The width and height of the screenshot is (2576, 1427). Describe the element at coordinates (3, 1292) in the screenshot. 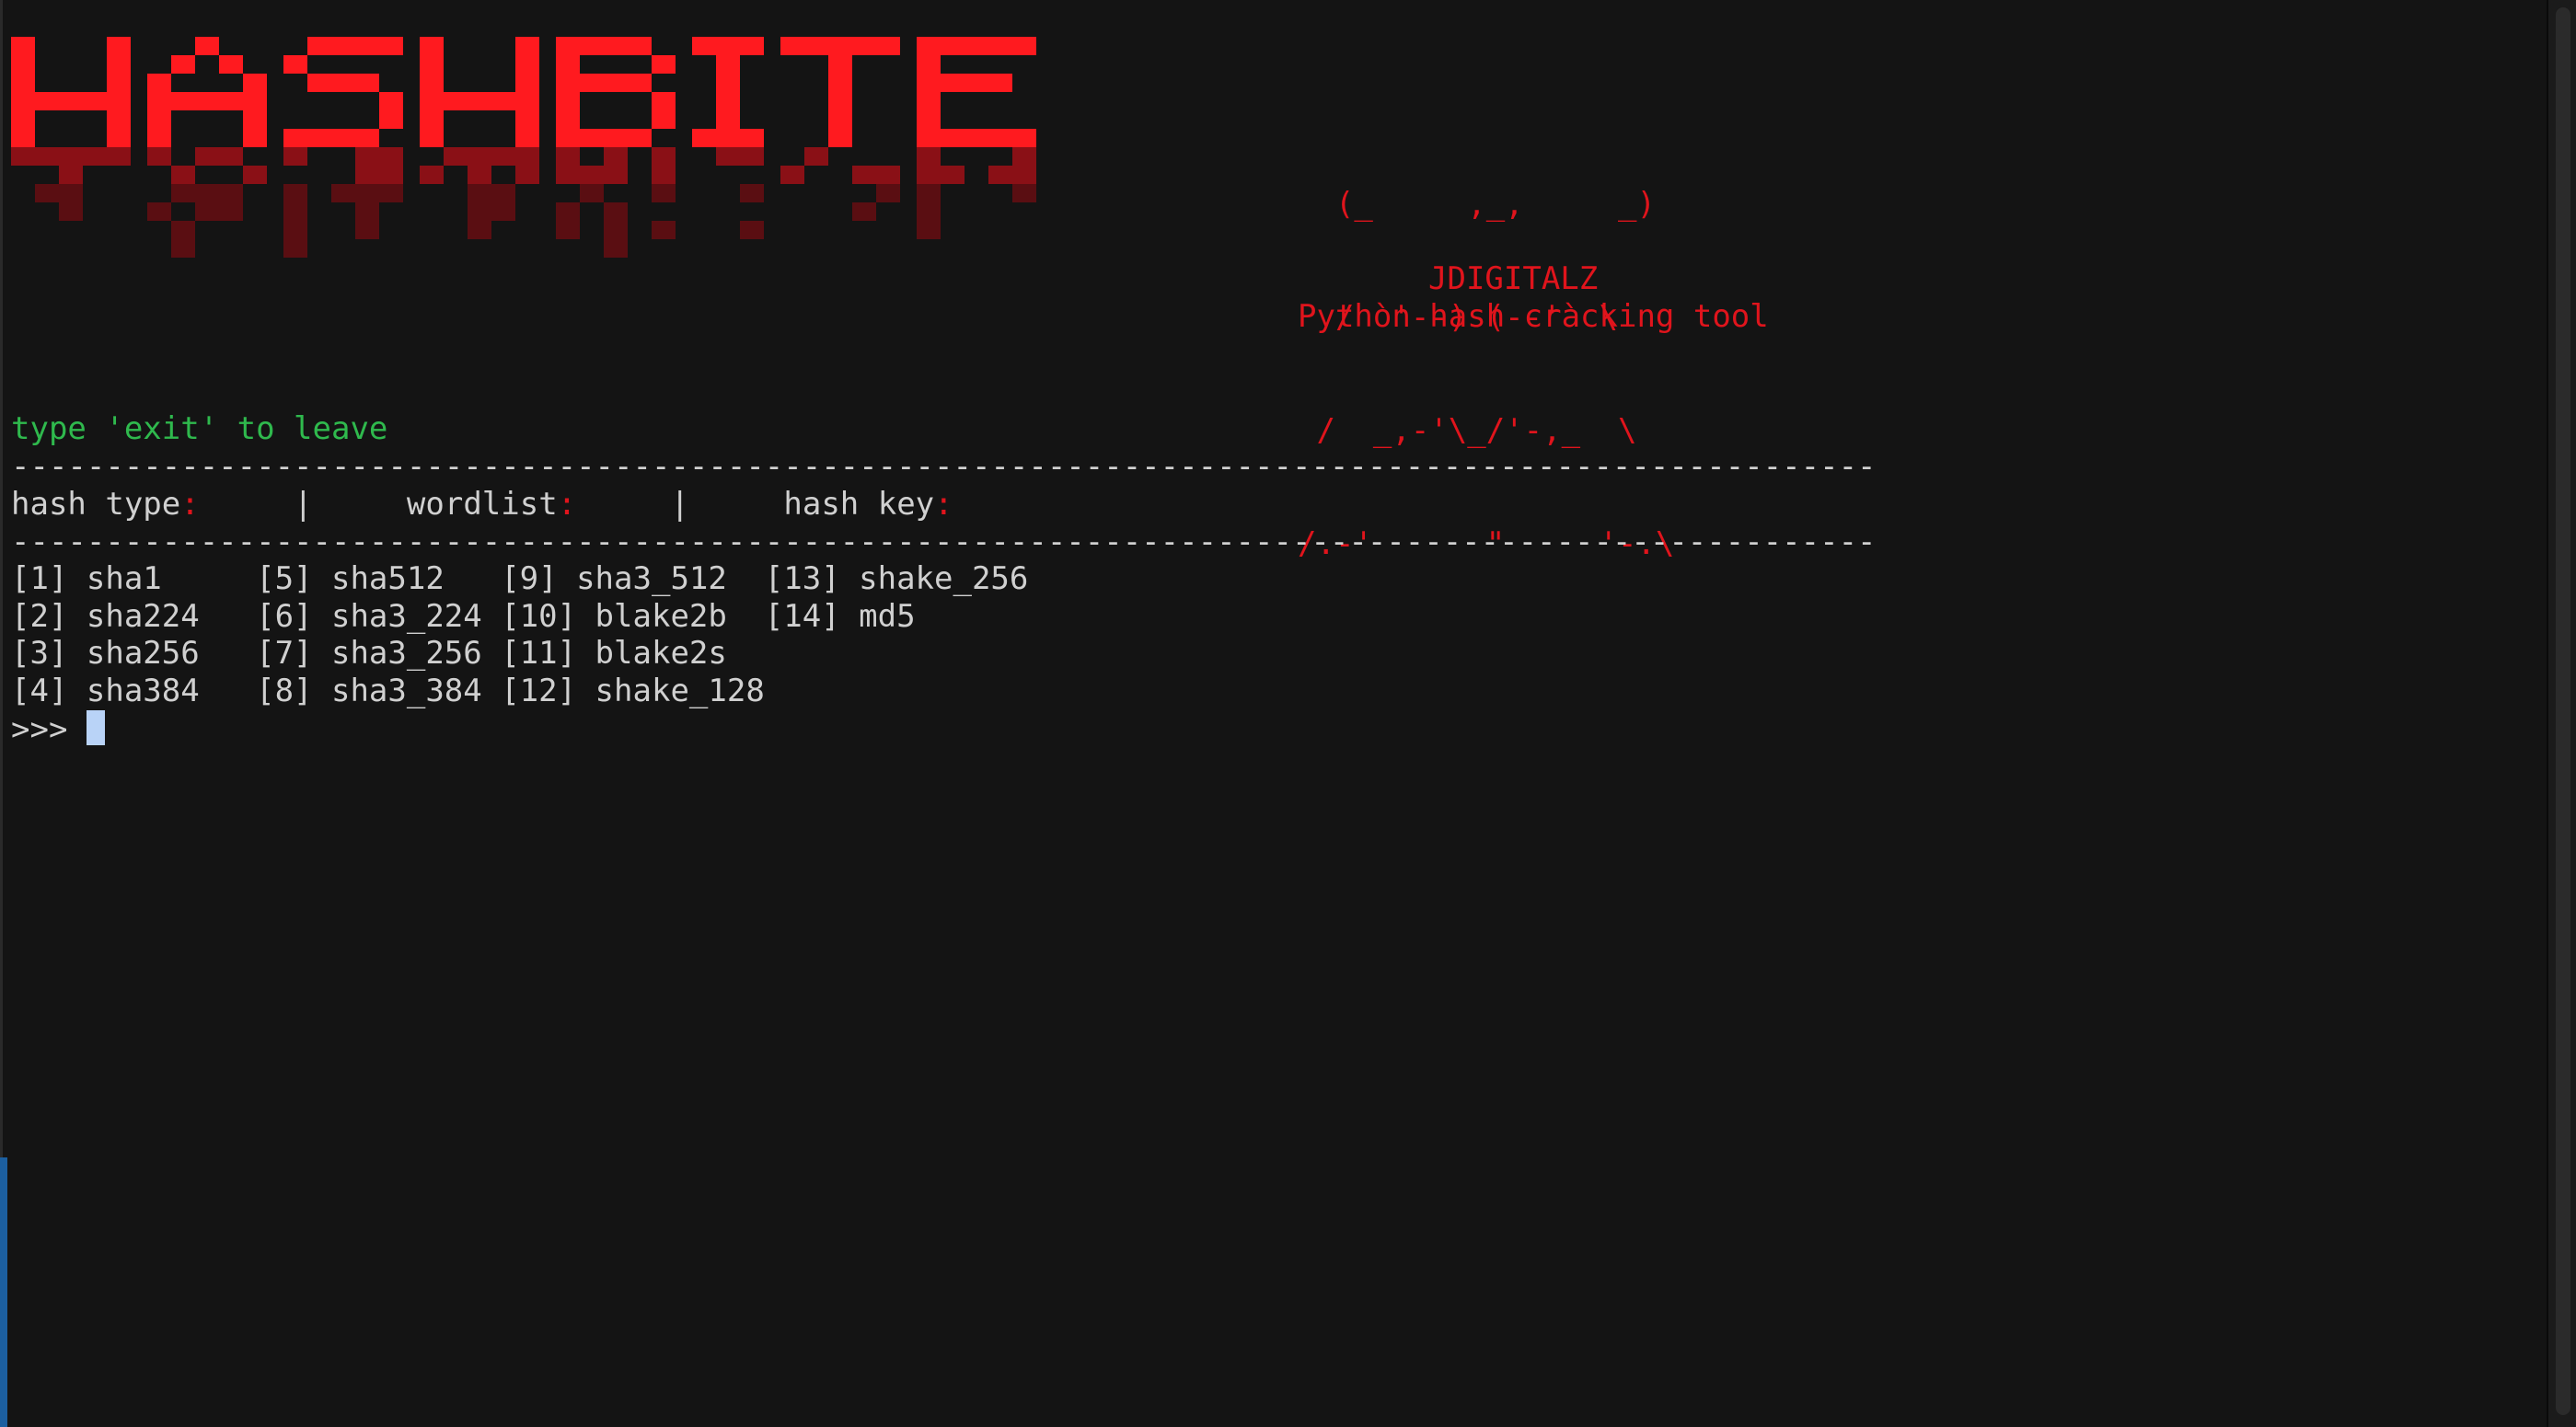

I see `focus-marker` at that location.